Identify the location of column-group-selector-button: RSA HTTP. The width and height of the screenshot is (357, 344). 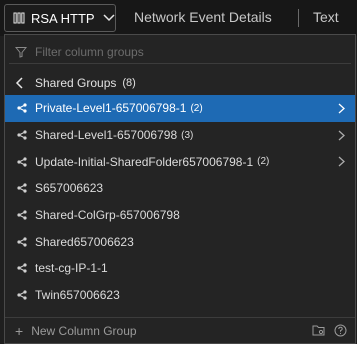
(60, 18).